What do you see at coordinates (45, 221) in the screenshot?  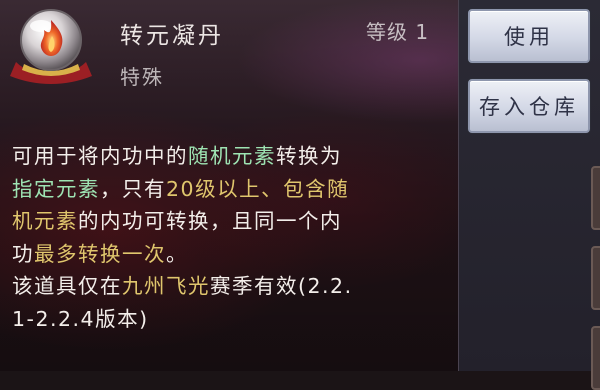 I see `highlight-text: 机元素` at bounding box center [45, 221].